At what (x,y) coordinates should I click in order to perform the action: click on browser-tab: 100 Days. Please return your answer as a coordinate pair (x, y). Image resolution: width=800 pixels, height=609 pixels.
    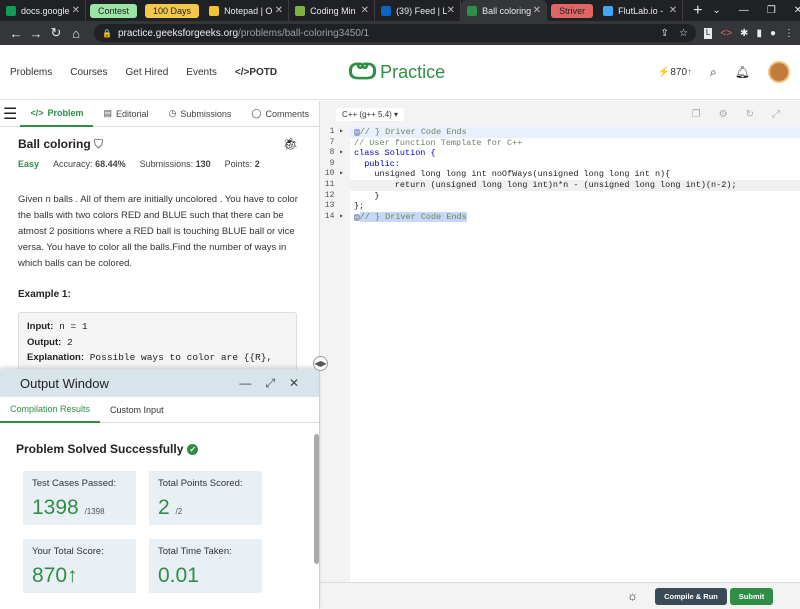
    Looking at the image, I should click on (172, 10).